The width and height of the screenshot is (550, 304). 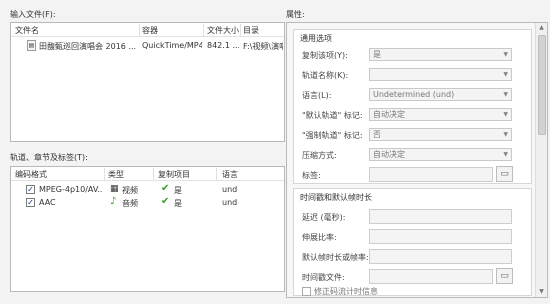 I want to click on column-header-container: 容器, so click(x=150, y=30).